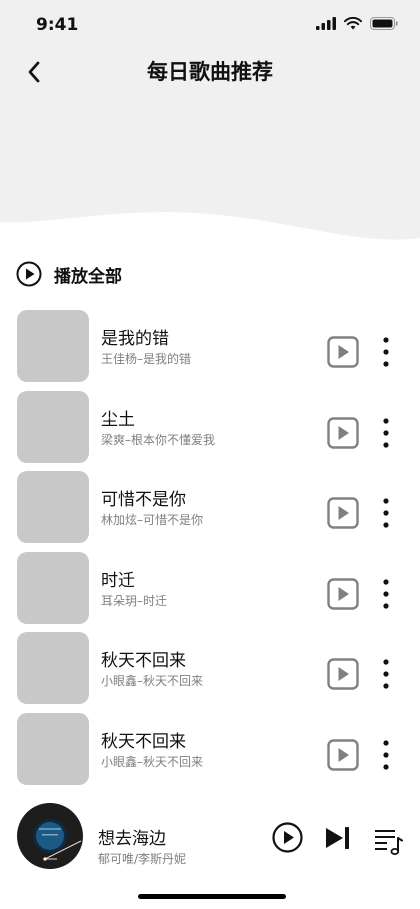 This screenshot has height=909, width=420. I want to click on cellular-signal-icon, so click(326, 23).